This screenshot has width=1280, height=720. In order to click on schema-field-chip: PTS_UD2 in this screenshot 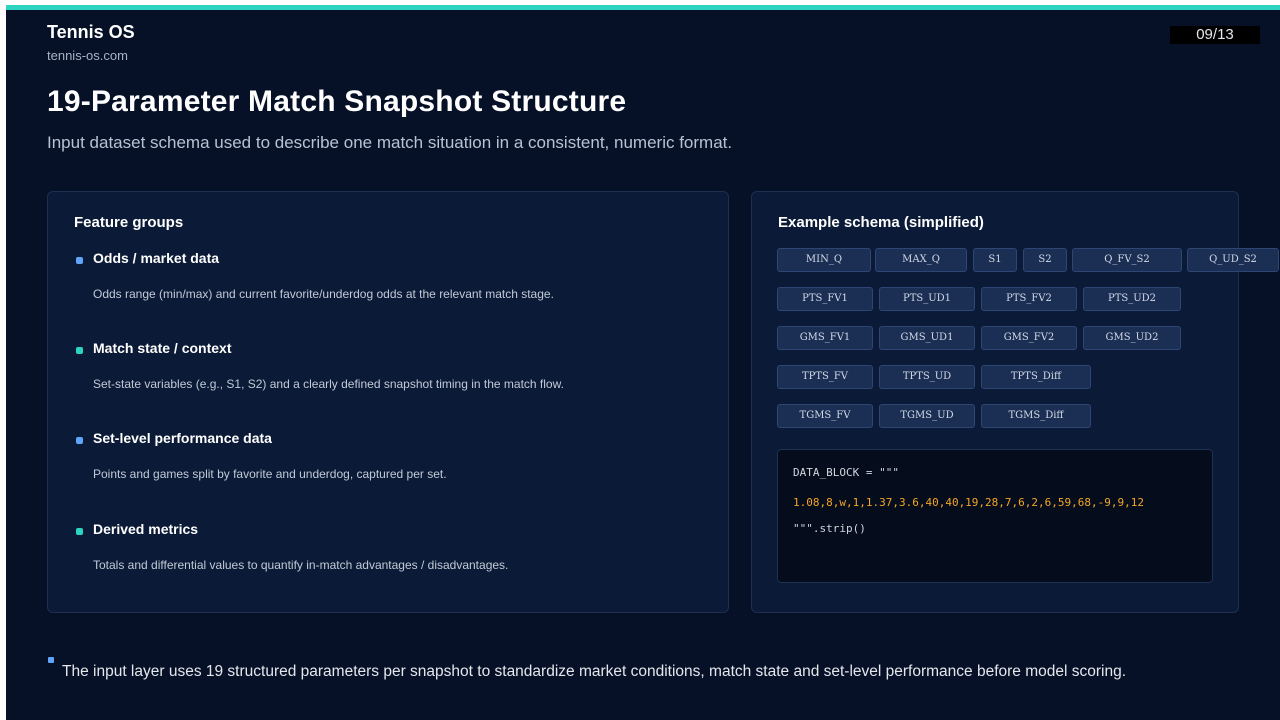, I will do `click(1132, 299)`.